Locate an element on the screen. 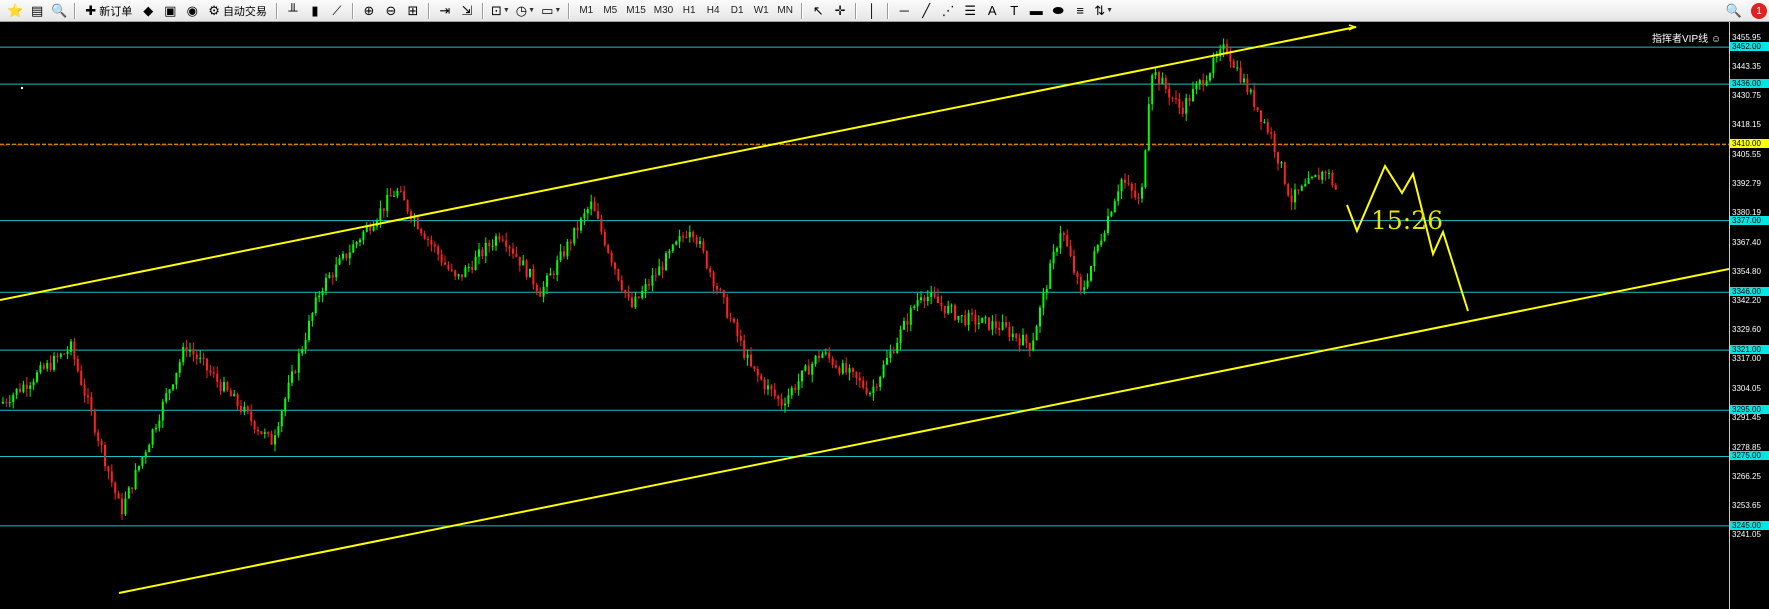 The height and width of the screenshot is (609, 1769). timeframe-mn: MN is located at coordinates (785, 11).